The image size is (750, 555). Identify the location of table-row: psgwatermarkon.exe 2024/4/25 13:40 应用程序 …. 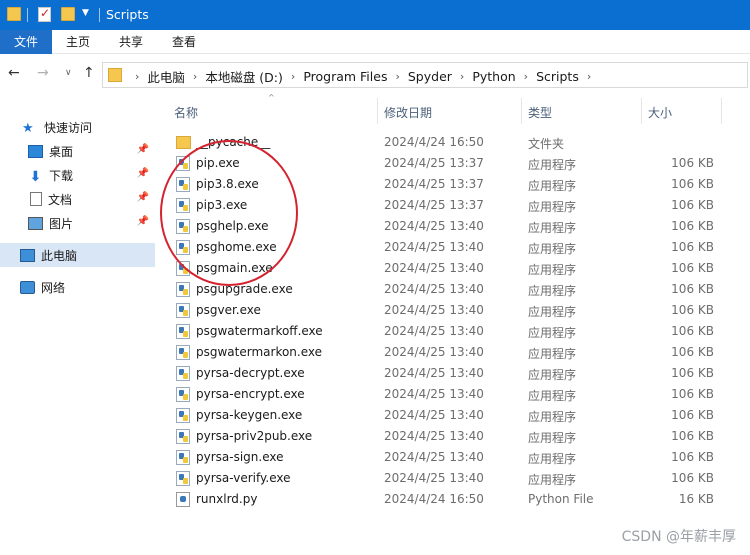
(458, 352).